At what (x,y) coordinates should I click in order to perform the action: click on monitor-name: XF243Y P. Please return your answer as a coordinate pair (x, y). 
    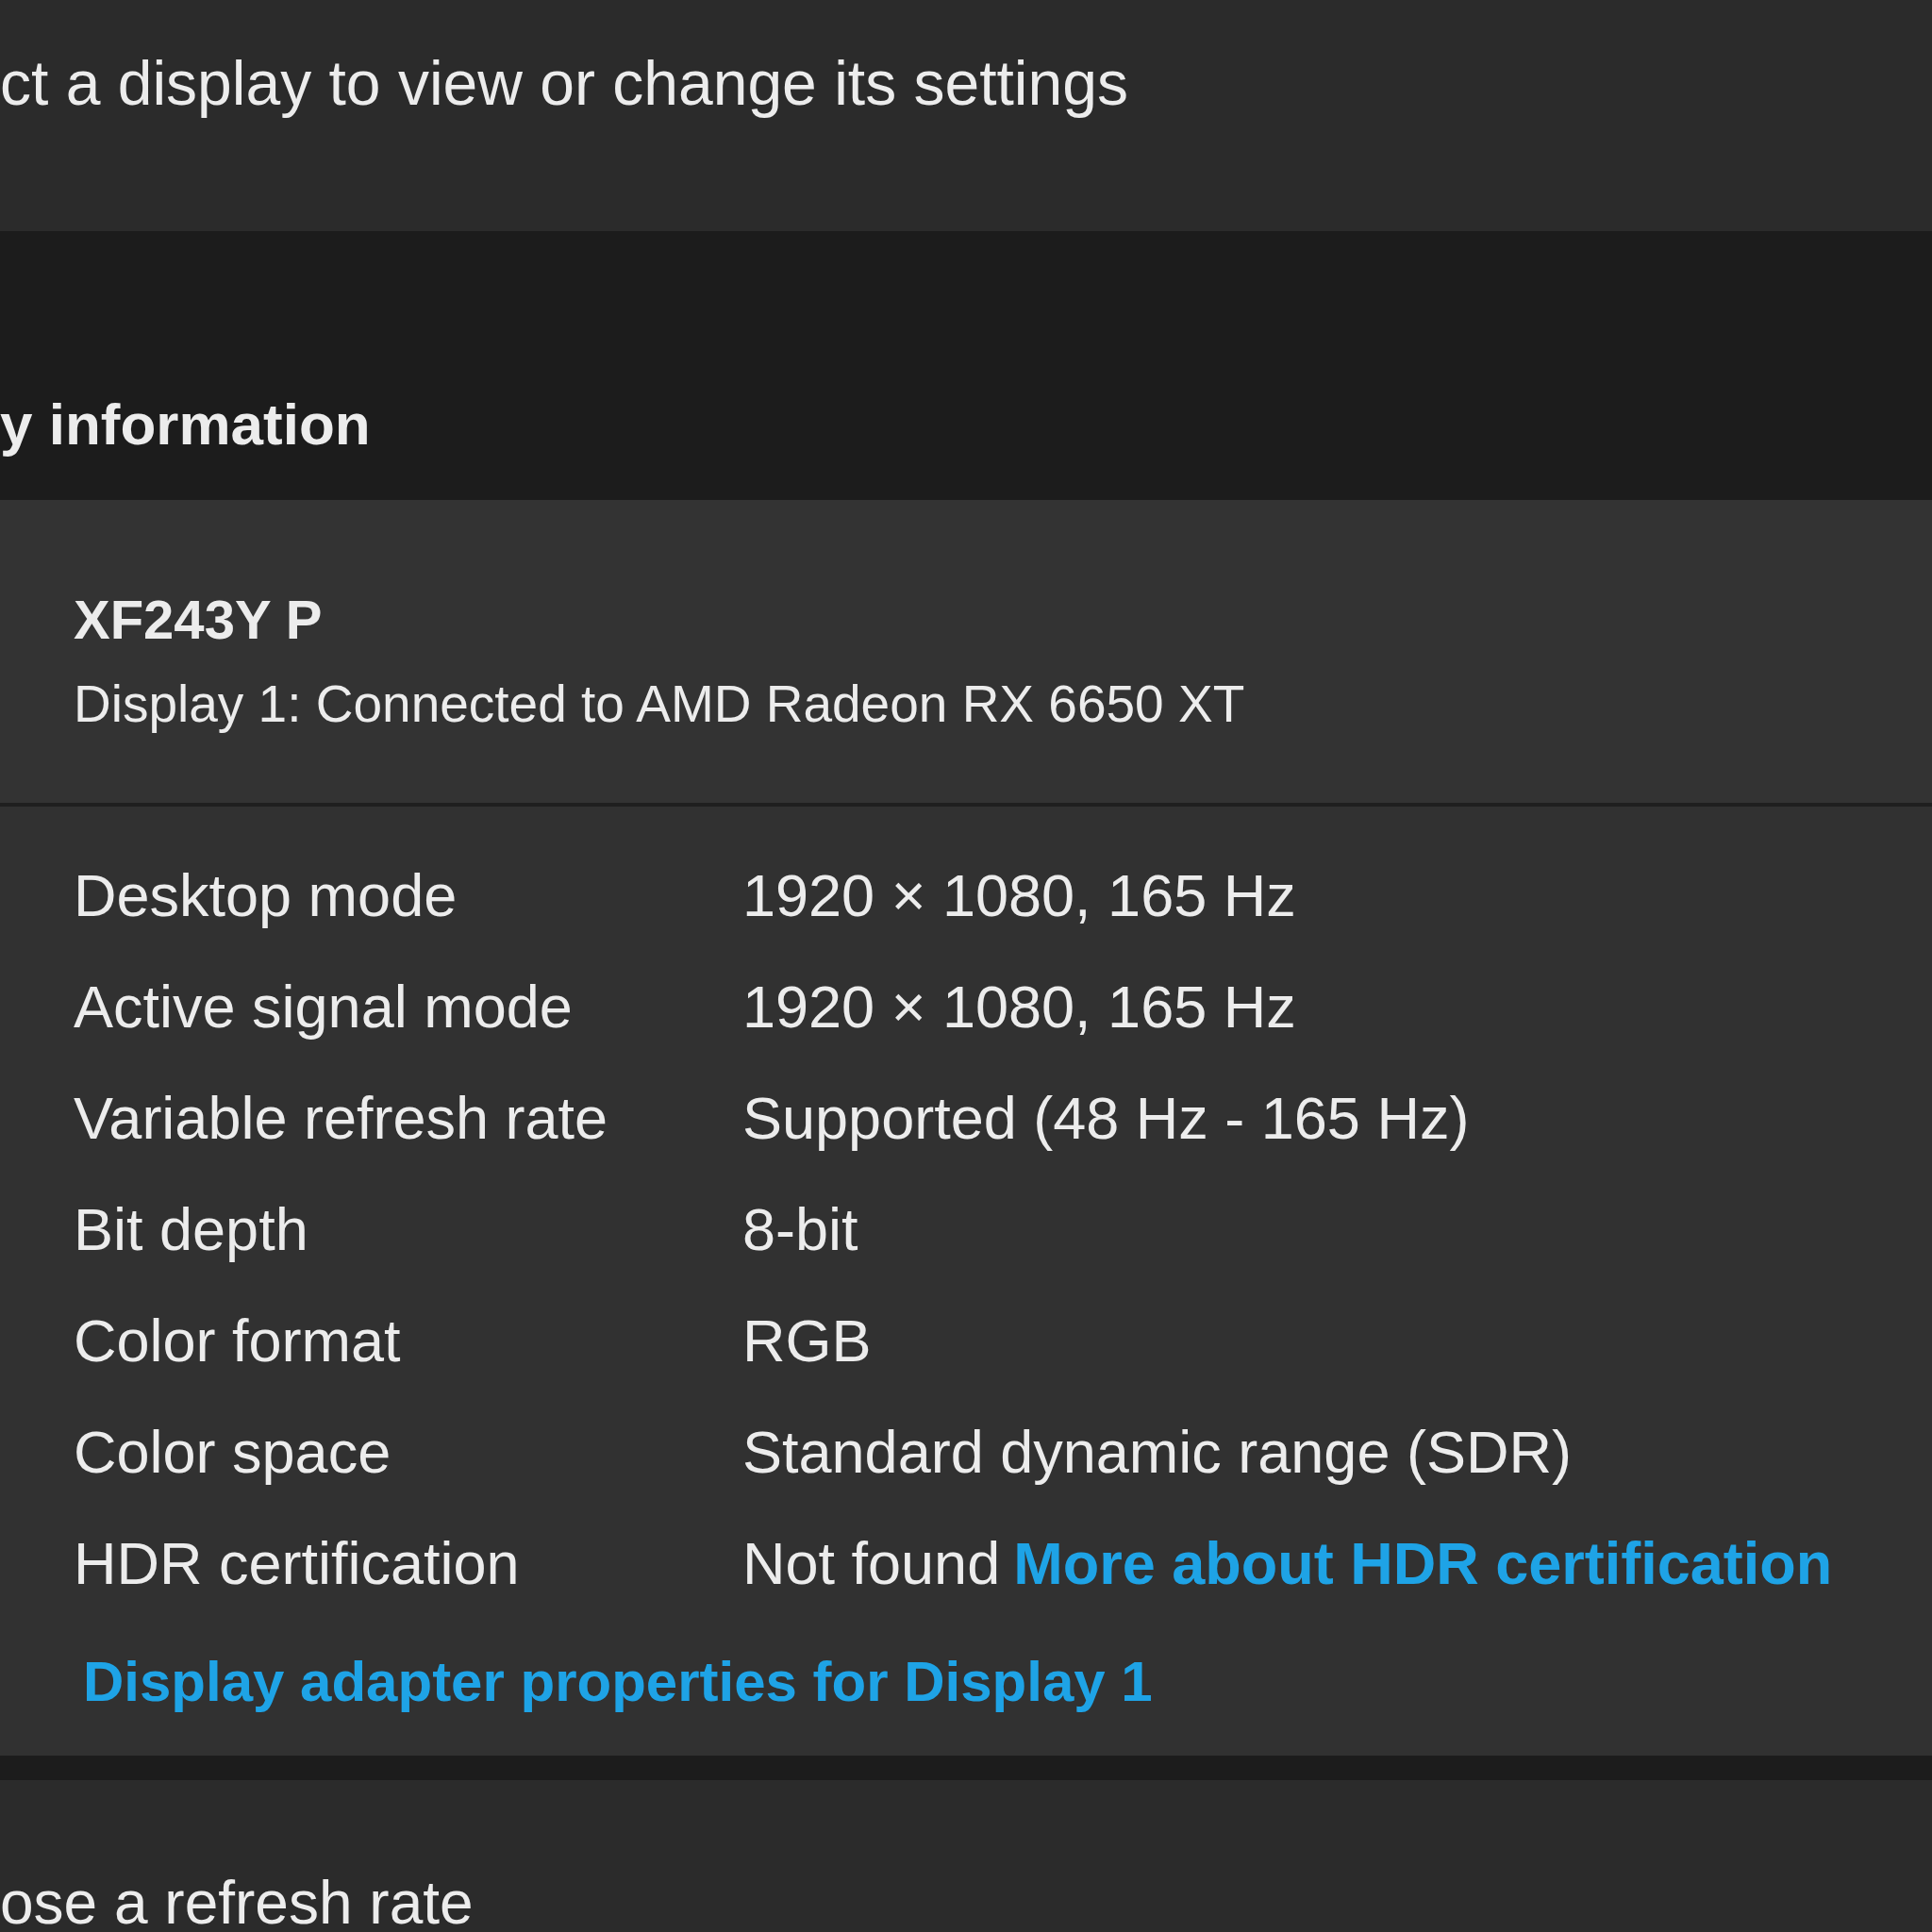
    Looking at the image, I should click on (198, 620).